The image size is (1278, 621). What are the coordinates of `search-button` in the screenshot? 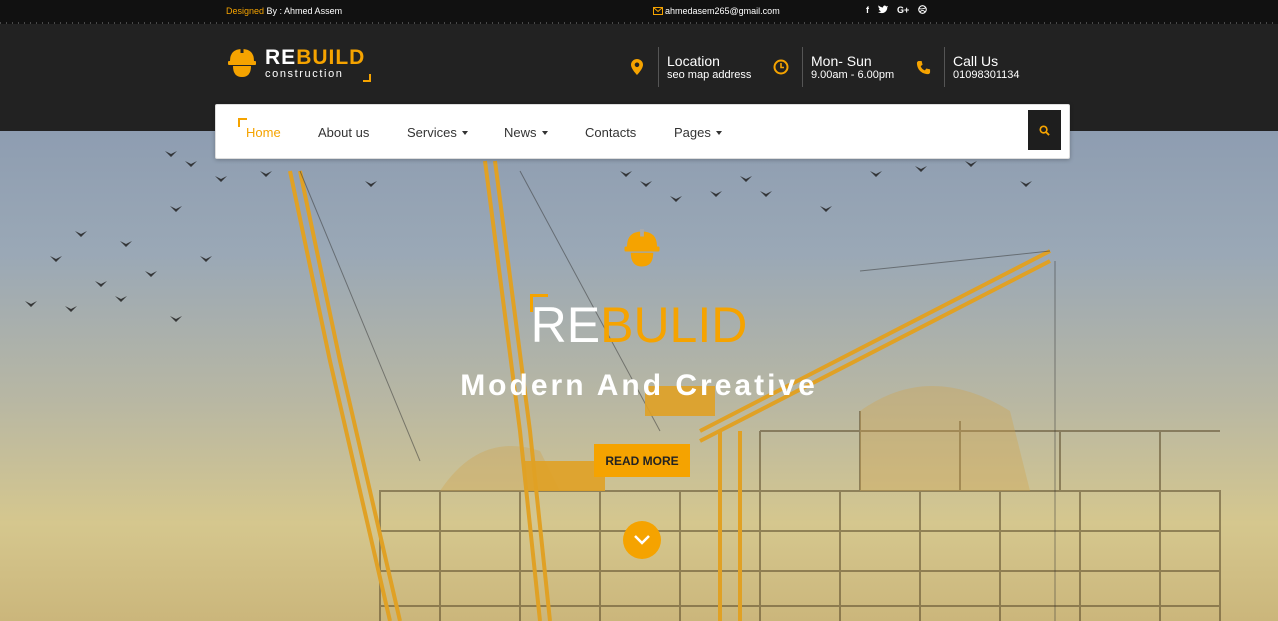 It's located at (1044, 130).